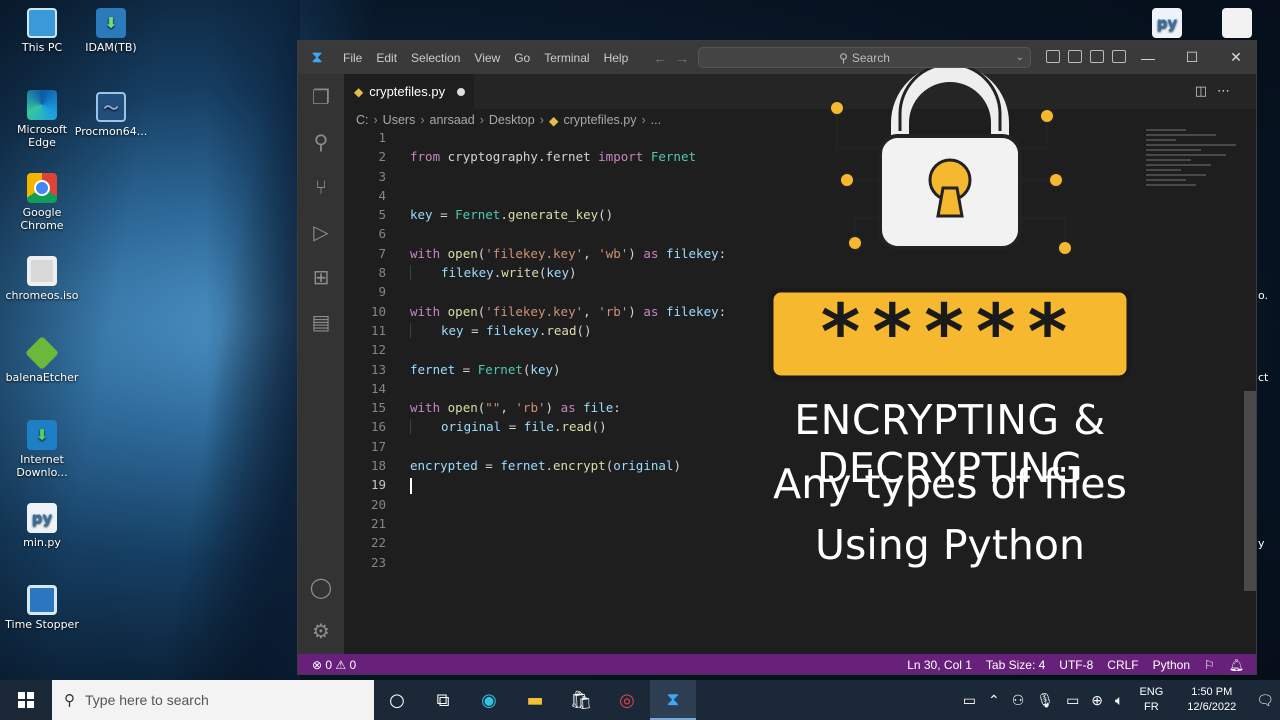 The width and height of the screenshot is (1280, 720). Describe the element at coordinates (600, 120) in the screenshot. I see `breadcrumb-item: cryptefiles.py` at that location.